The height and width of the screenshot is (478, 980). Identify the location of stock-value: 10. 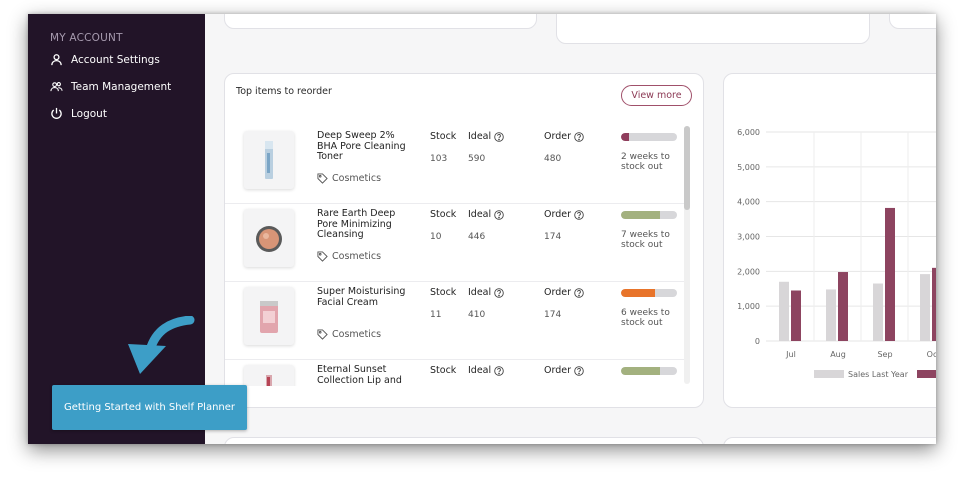
(436, 237).